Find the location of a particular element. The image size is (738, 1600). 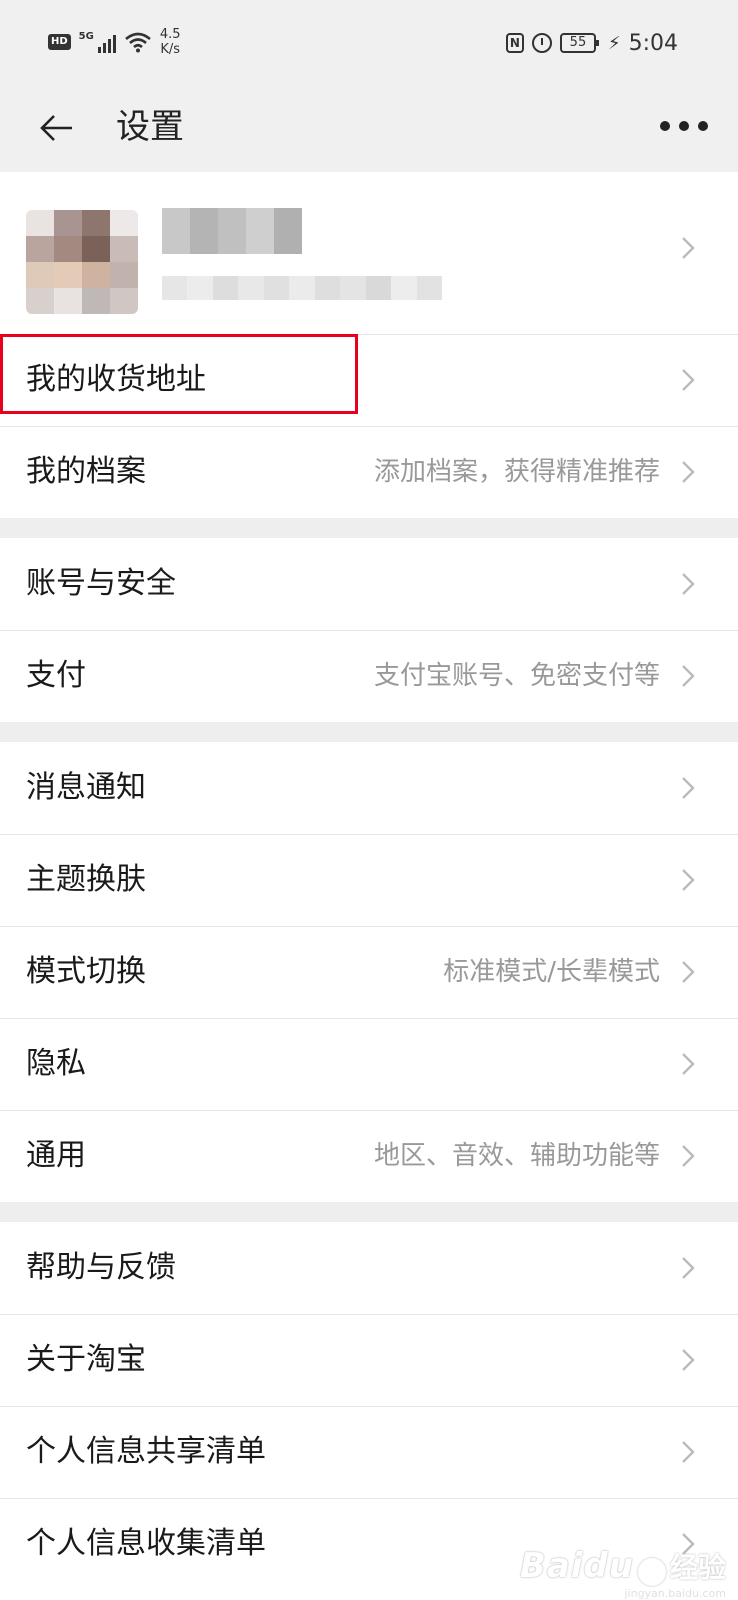

menu-item-general: 通用 地区、音效、辅助功能等 is located at coordinates (369, 1156).